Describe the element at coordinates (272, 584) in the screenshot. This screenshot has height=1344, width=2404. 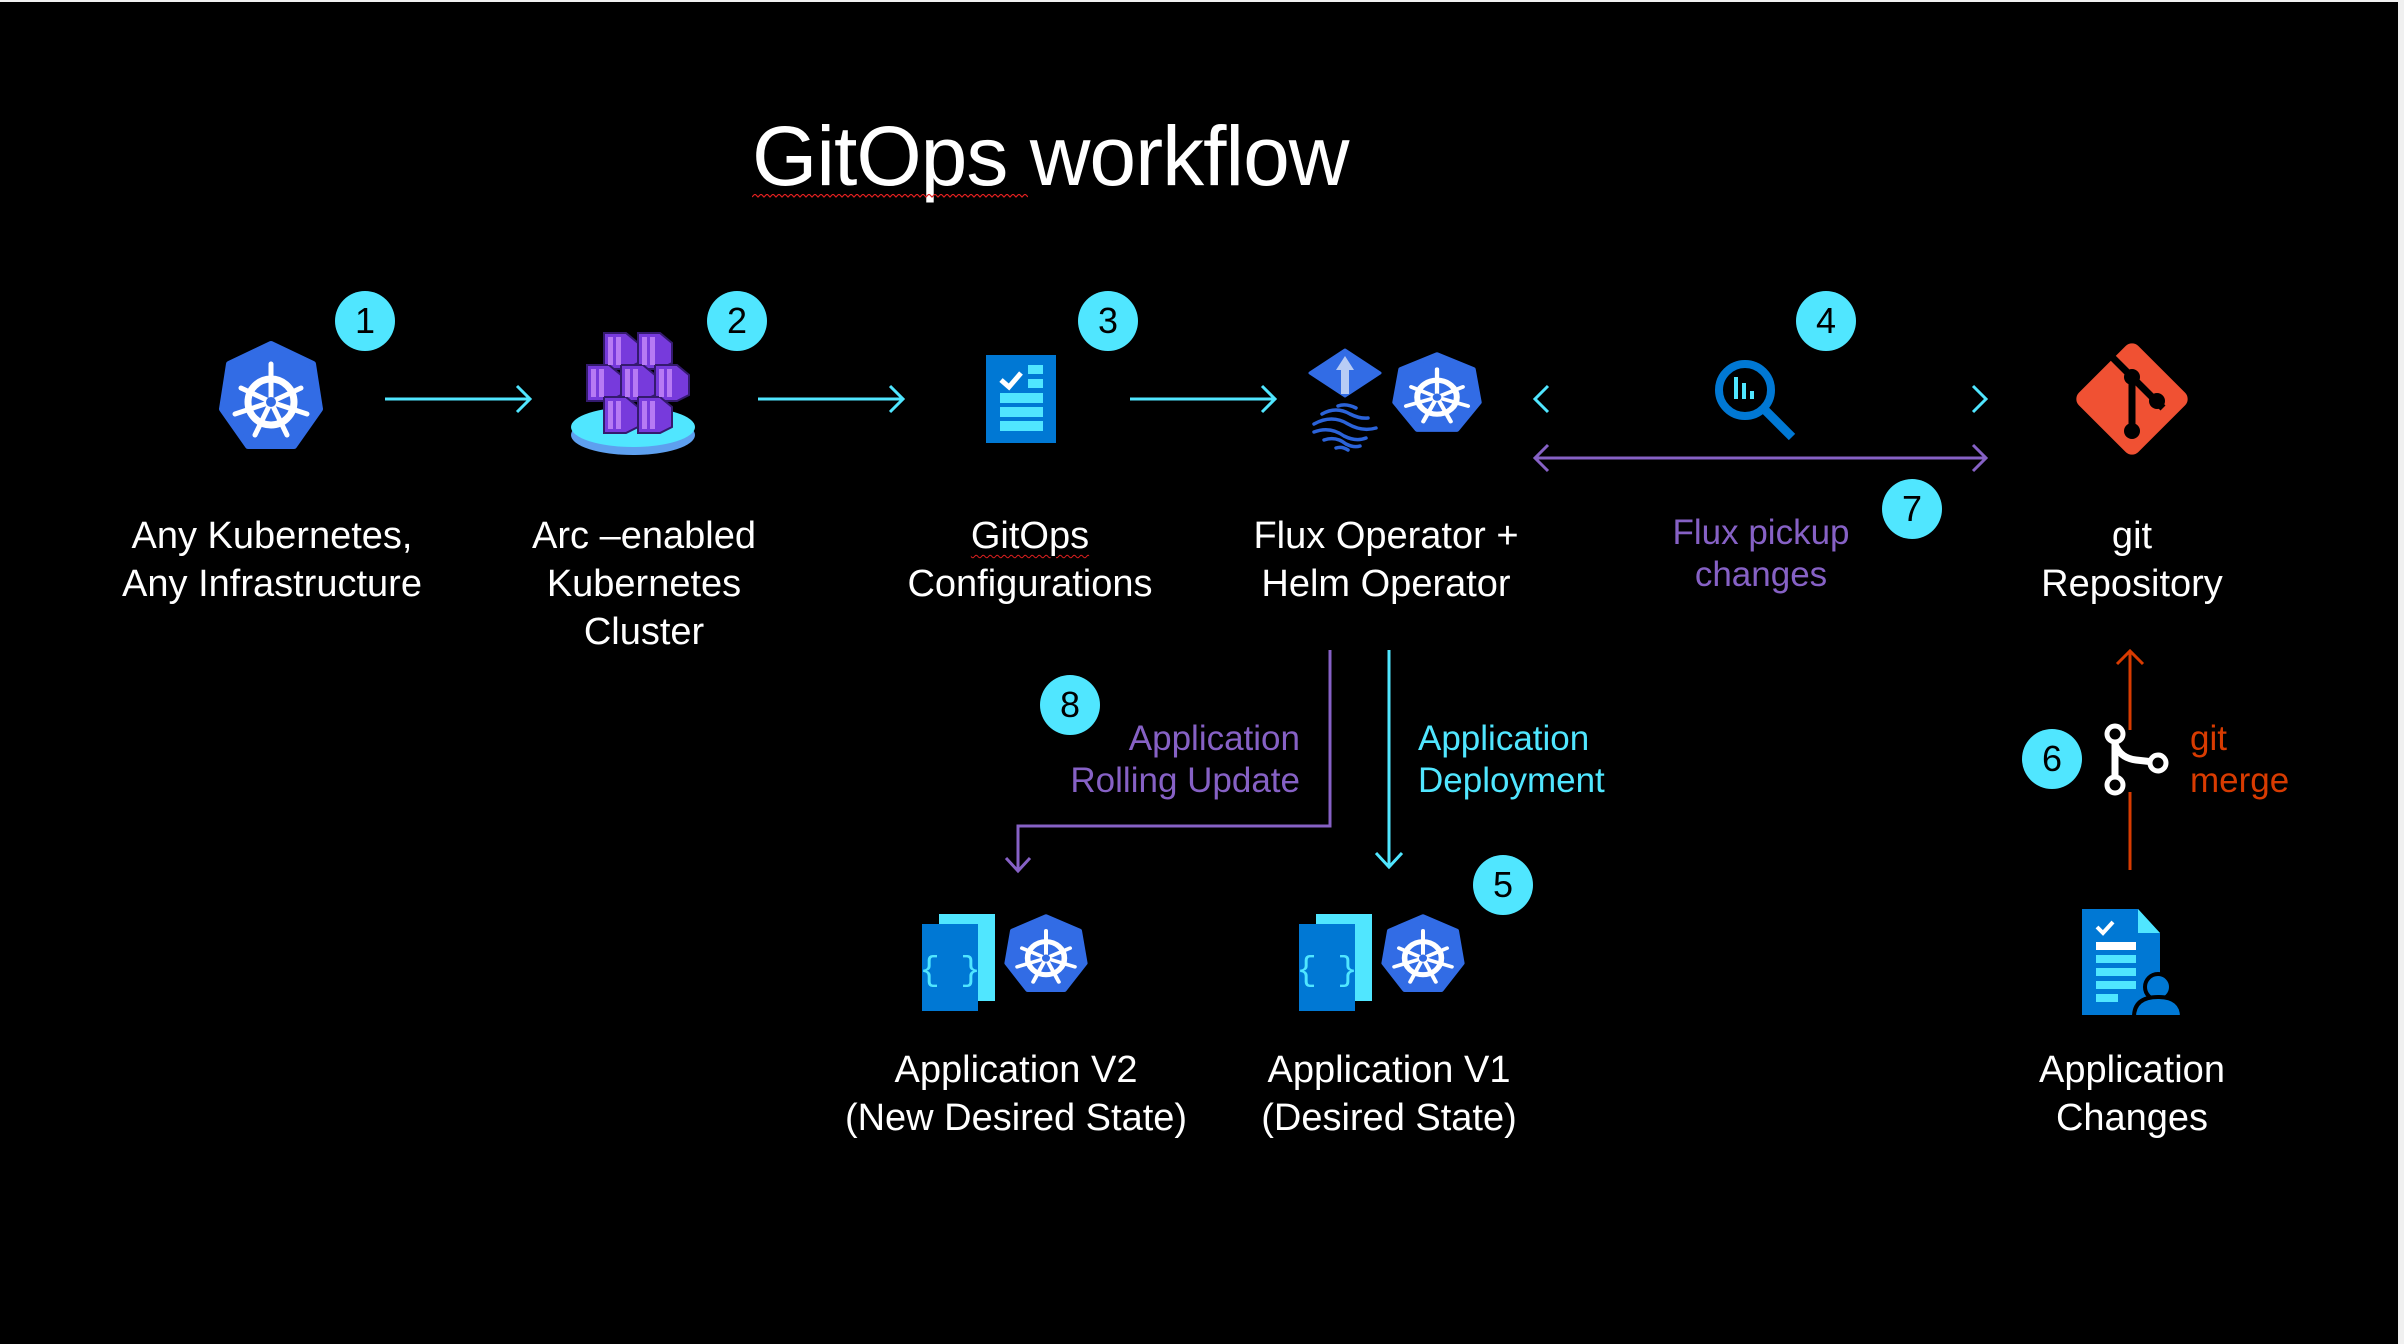
I see `label-line: Any Infrastructure` at that location.